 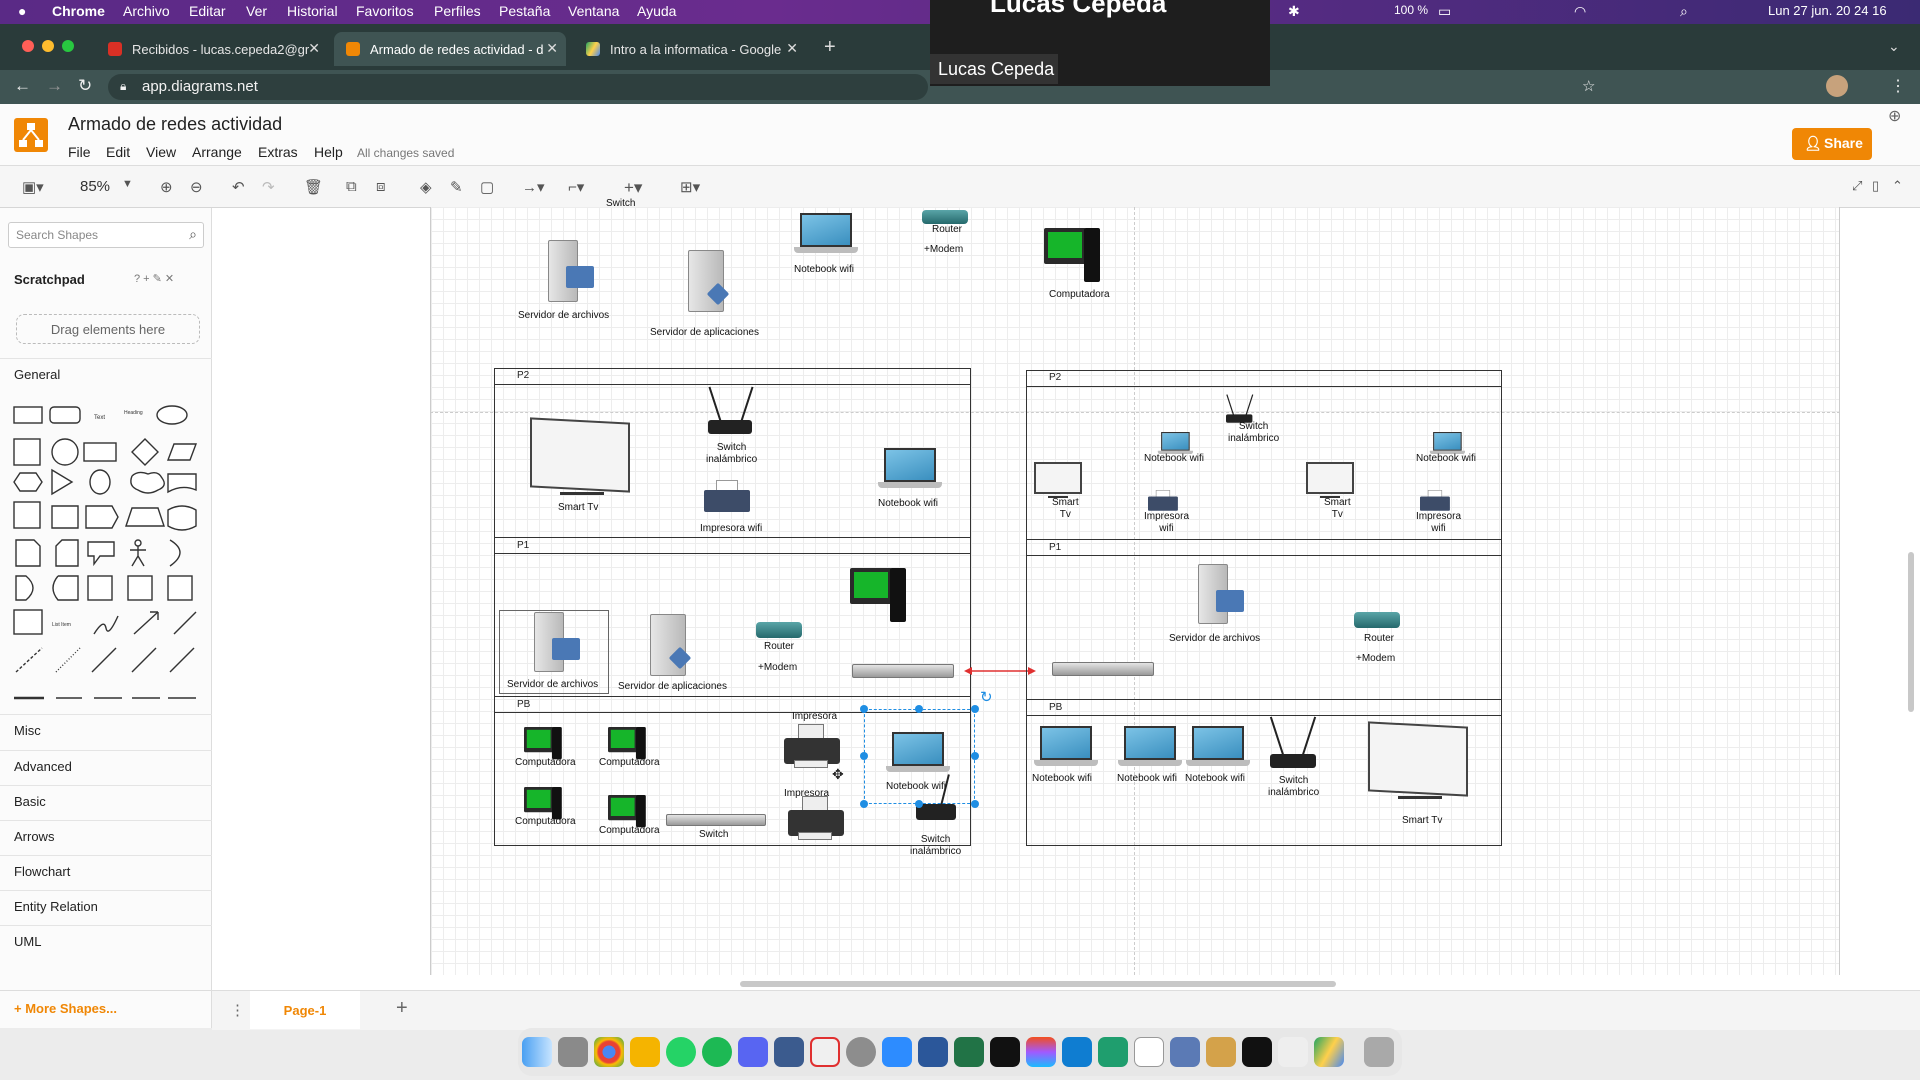 I want to click on section-misc: Misc, so click(x=106, y=729).